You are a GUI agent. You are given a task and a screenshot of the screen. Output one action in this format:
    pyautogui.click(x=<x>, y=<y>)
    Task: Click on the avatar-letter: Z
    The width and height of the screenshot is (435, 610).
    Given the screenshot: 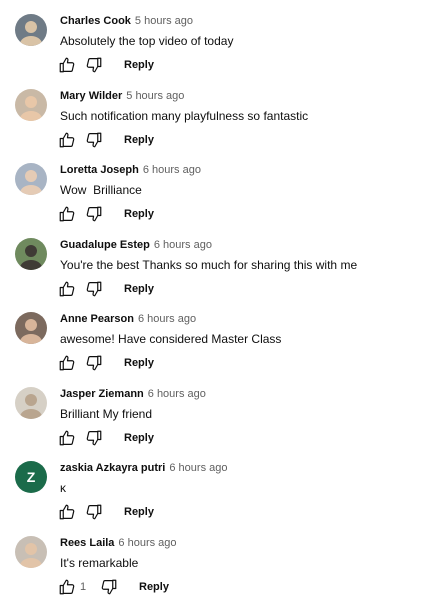 What is the action you would take?
    pyautogui.click(x=31, y=477)
    